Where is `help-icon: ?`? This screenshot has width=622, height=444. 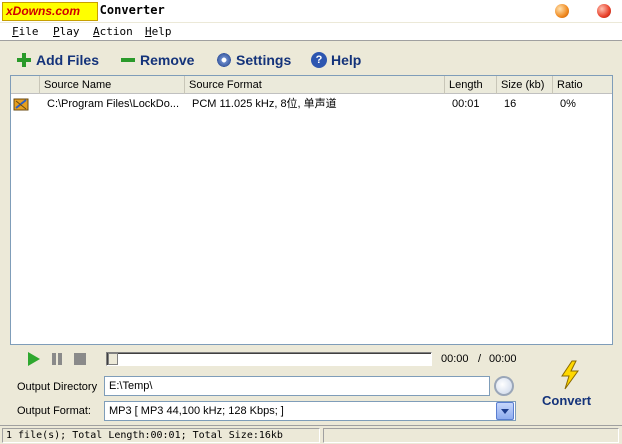
help-icon: ? is located at coordinates (319, 60).